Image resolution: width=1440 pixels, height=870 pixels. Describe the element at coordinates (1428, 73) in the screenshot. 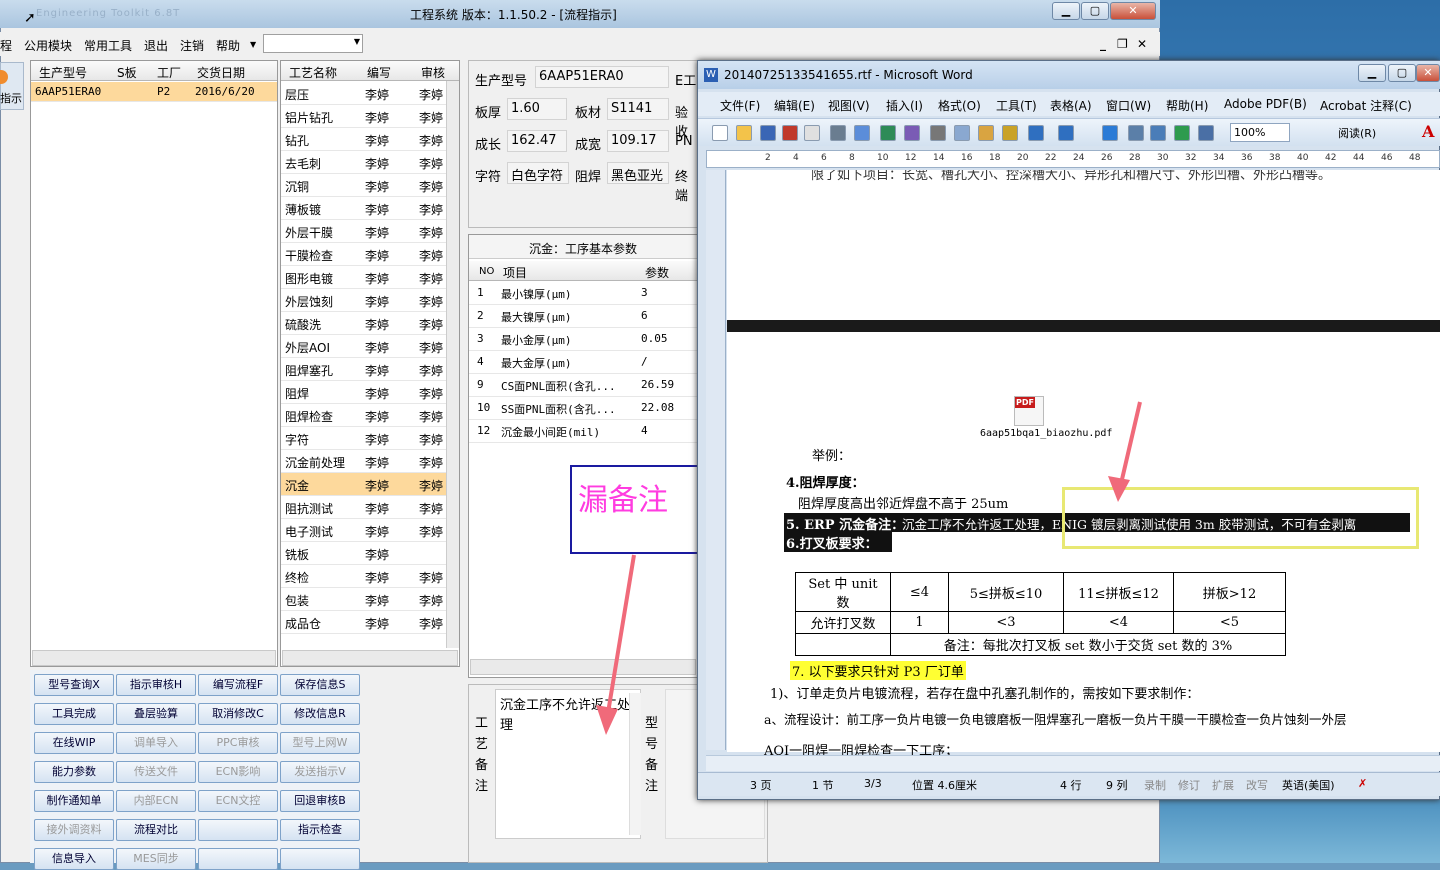

I see `word-close-button: ✕` at that location.